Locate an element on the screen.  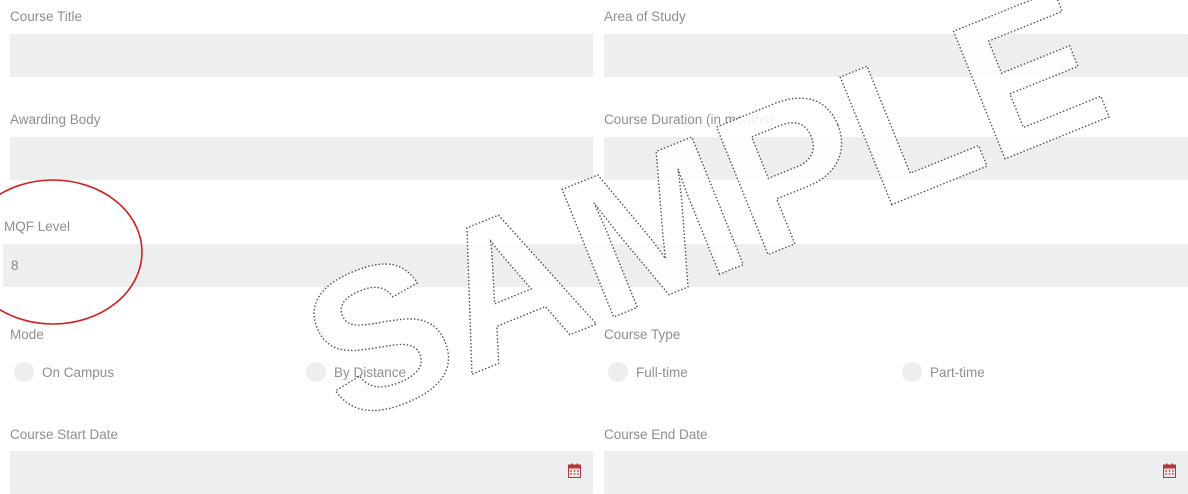
course-end-date-label: Course End Date is located at coordinates (656, 434).